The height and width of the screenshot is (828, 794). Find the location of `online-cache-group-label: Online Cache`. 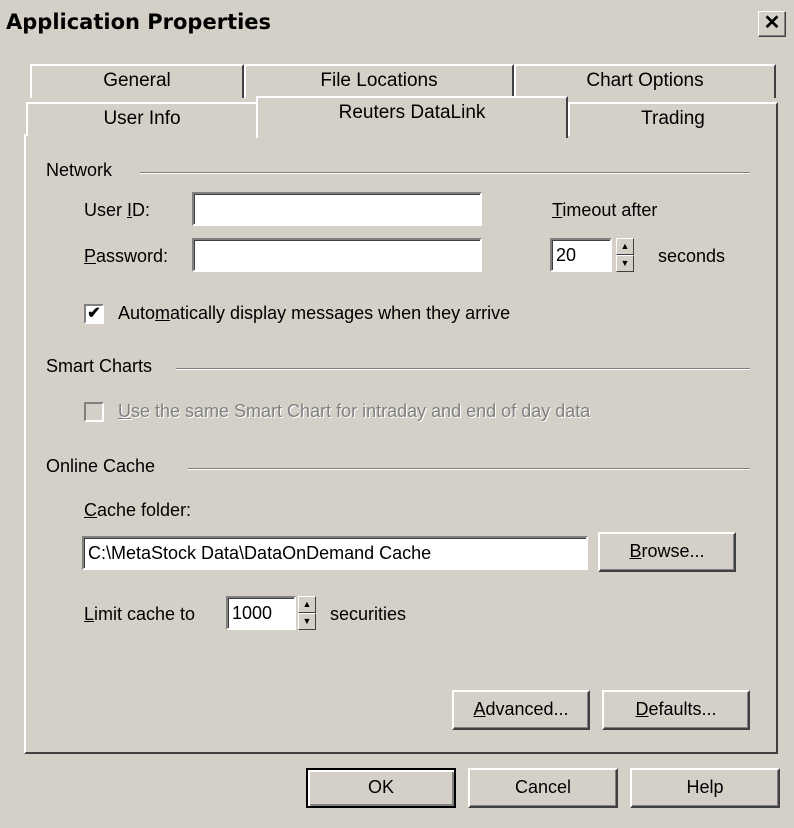

online-cache-group-label: Online Cache is located at coordinates (105, 466).